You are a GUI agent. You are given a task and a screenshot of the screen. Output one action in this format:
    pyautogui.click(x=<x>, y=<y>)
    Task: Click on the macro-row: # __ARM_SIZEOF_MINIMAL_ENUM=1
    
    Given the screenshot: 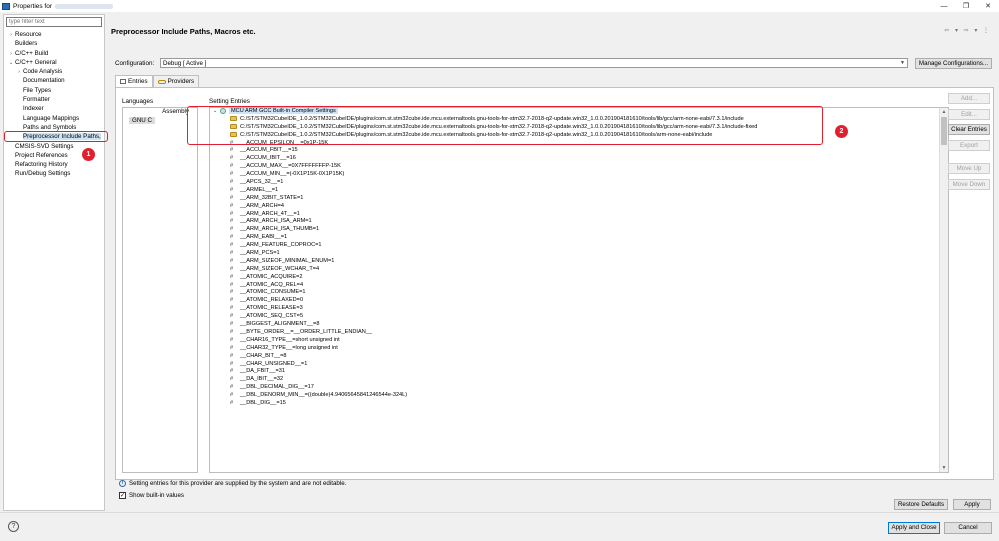 What is the action you would take?
    pyautogui.click(x=579, y=262)
    